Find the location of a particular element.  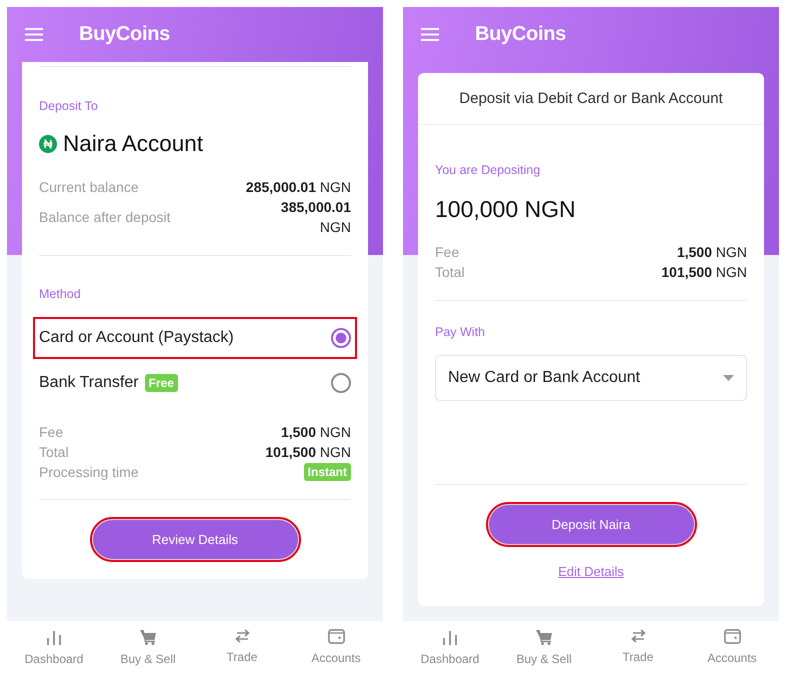

detail-label: Current balance is located at coordinates (89, 187).